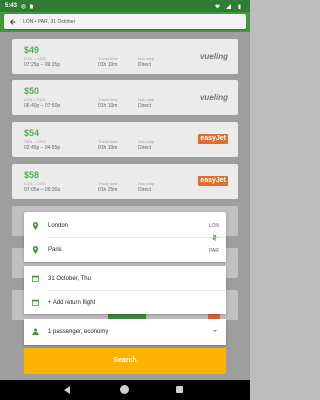  I want to click on search-button: Search, so click(125, 361).